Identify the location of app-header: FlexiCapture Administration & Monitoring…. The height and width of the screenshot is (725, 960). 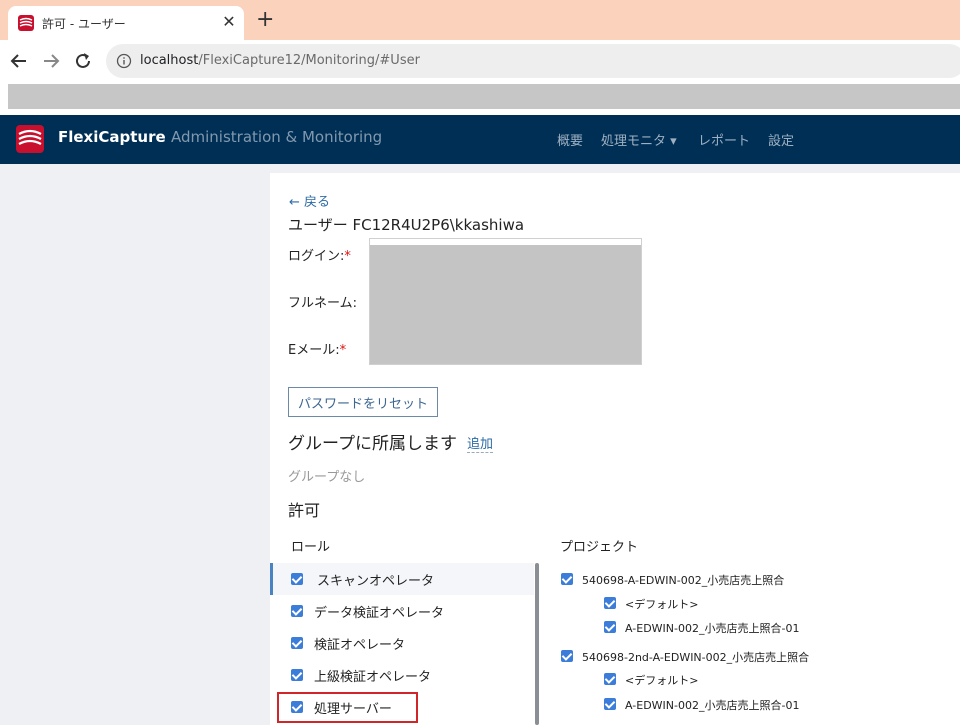
(480, 139).